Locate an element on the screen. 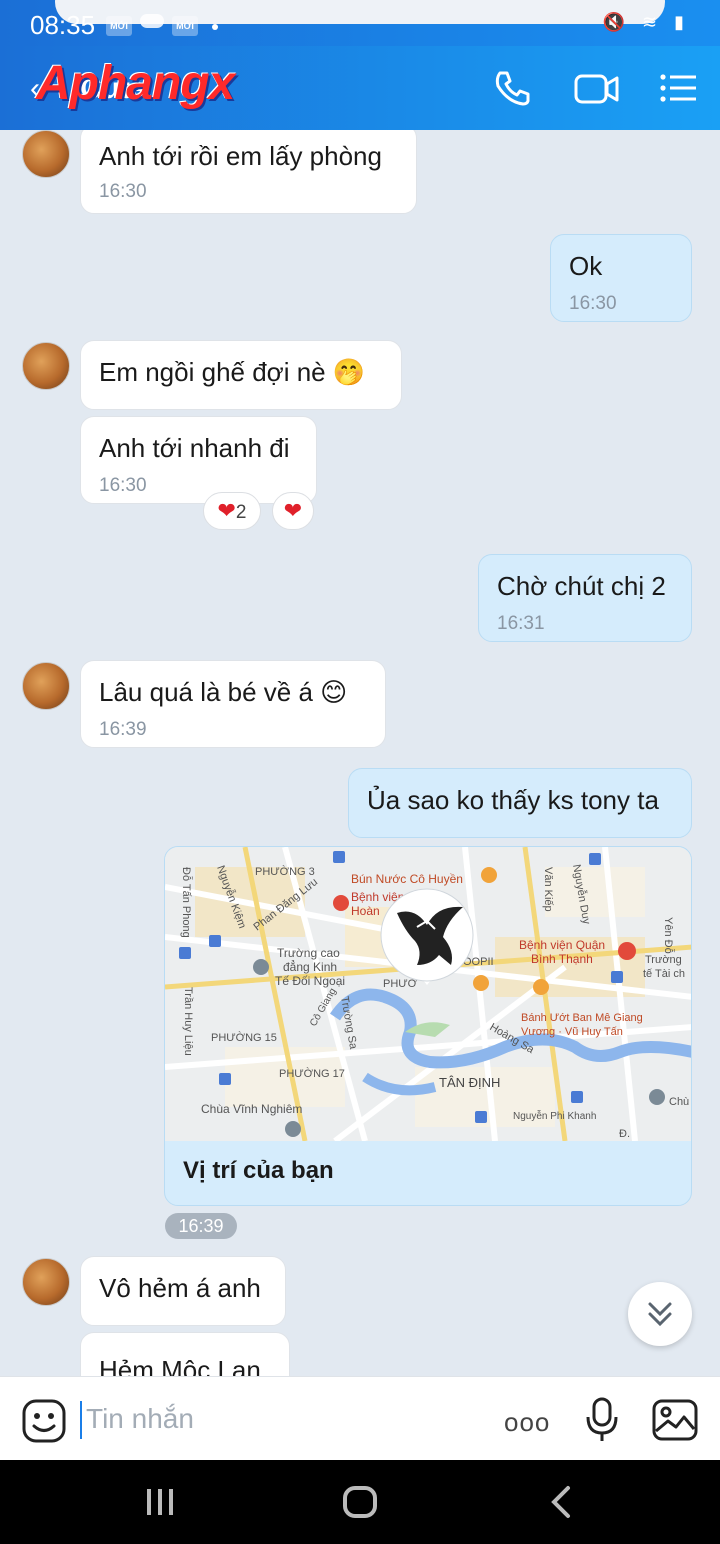 This screenshot has width=720, height=1544. map-label: PHƯỜNG 15 is located at coordinates (244, 1037).